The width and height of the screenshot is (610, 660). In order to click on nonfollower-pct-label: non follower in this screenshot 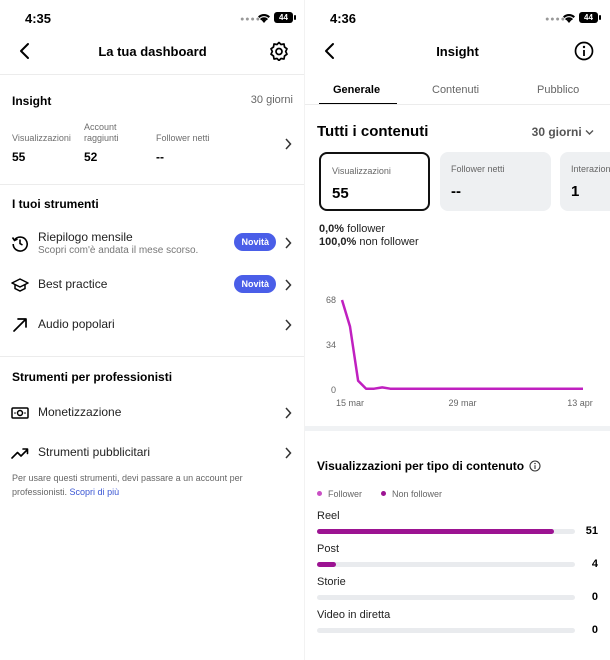, I will do `click(389, 242)`.